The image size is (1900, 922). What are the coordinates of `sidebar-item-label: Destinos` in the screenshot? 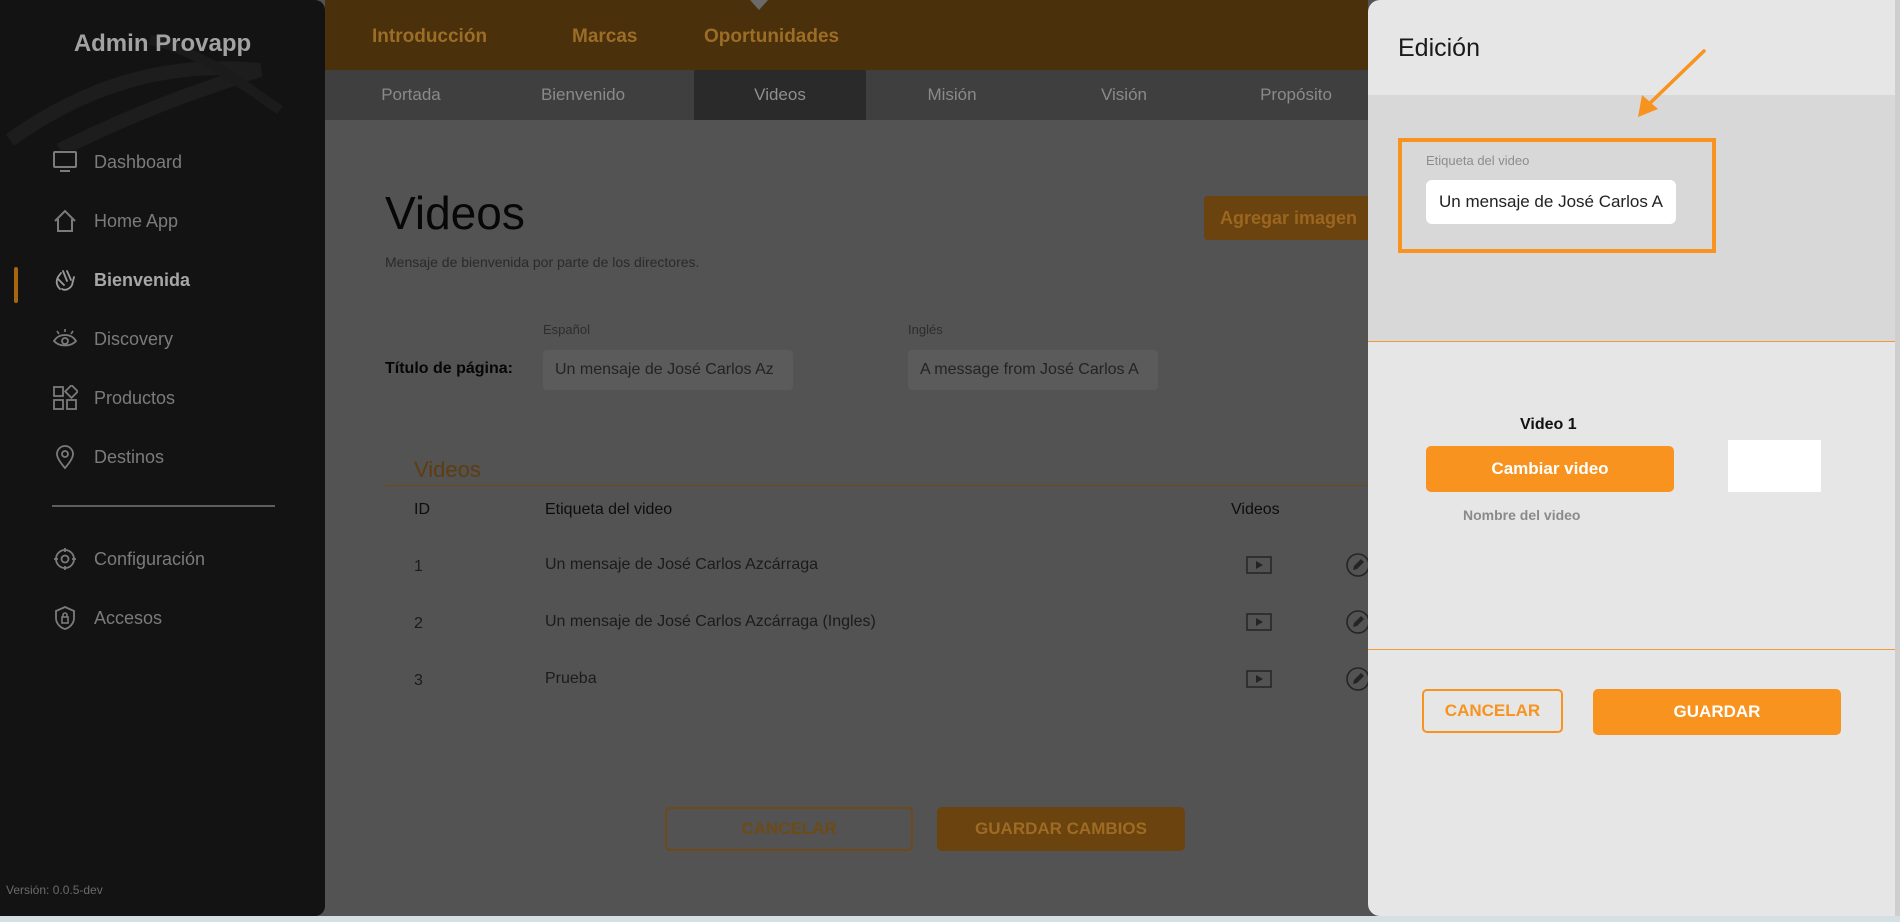 It's located at (129, 456).